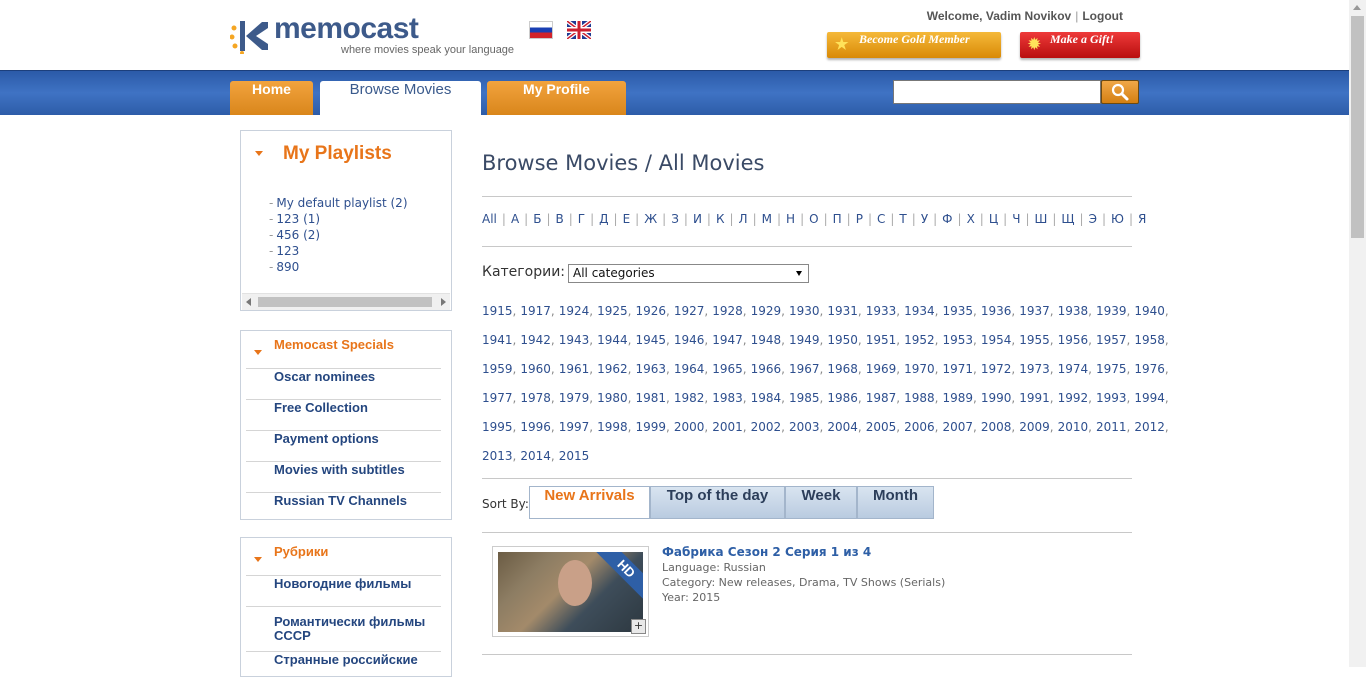 Image resolution: width=1366 pixels, height=682 pixels. Describe the element at coordinates (343, 477) in the screenshot. I see `sidebar-item-movies-with-subtitles: Movies with subtitles` at that location.